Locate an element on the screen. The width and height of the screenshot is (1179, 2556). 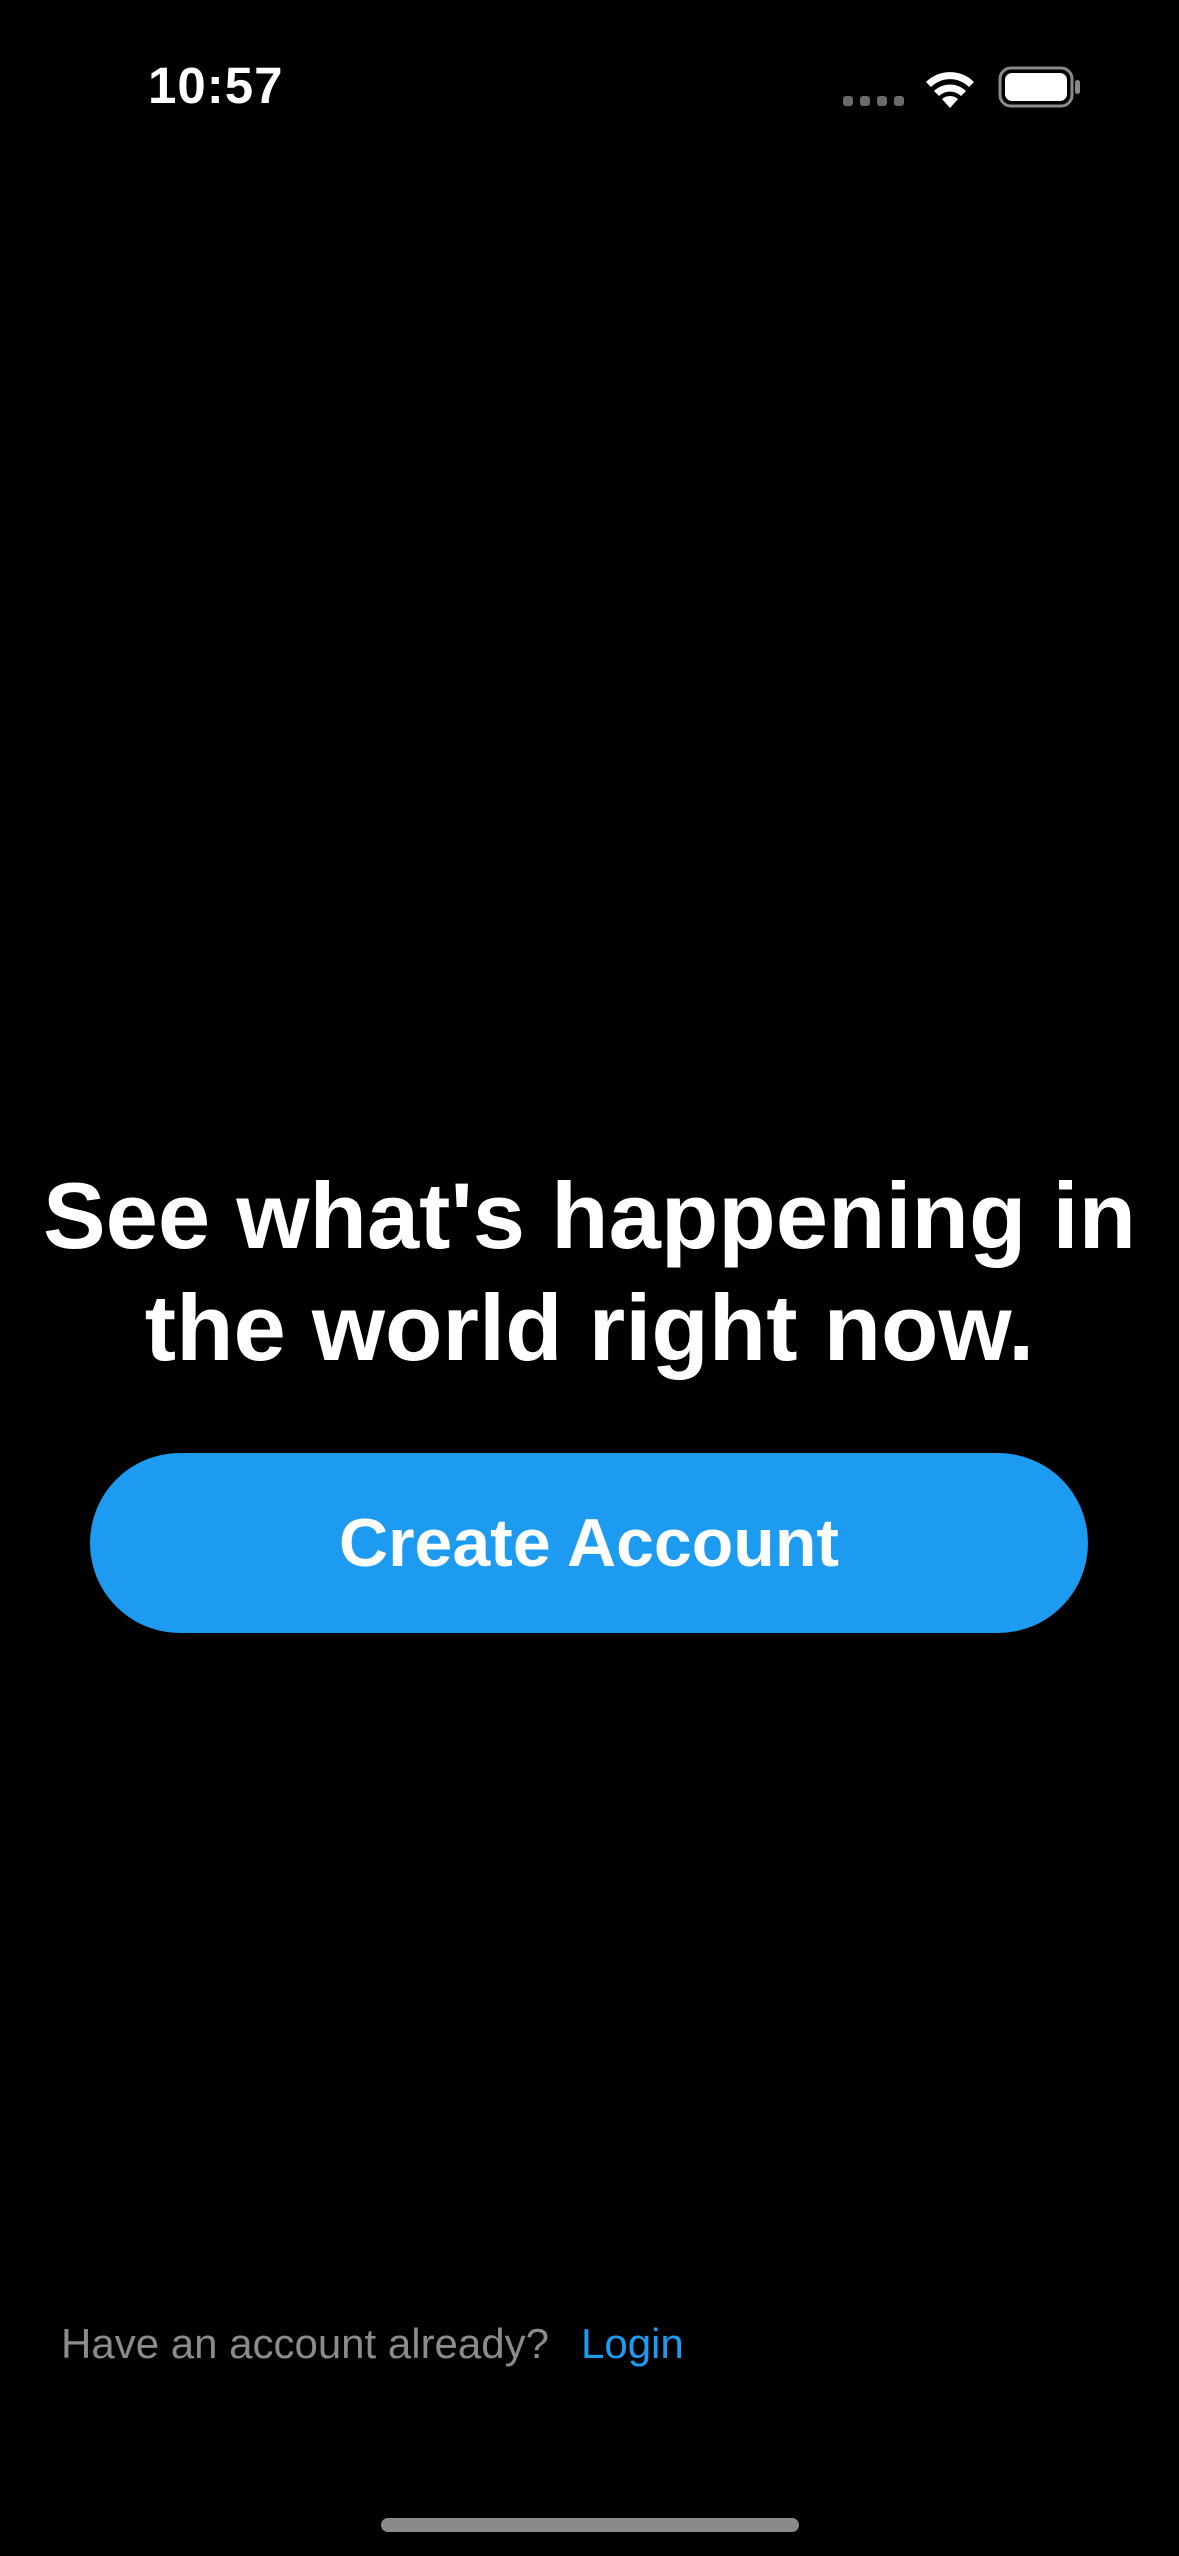
battery-icon is located at coordinates (1039, 87).